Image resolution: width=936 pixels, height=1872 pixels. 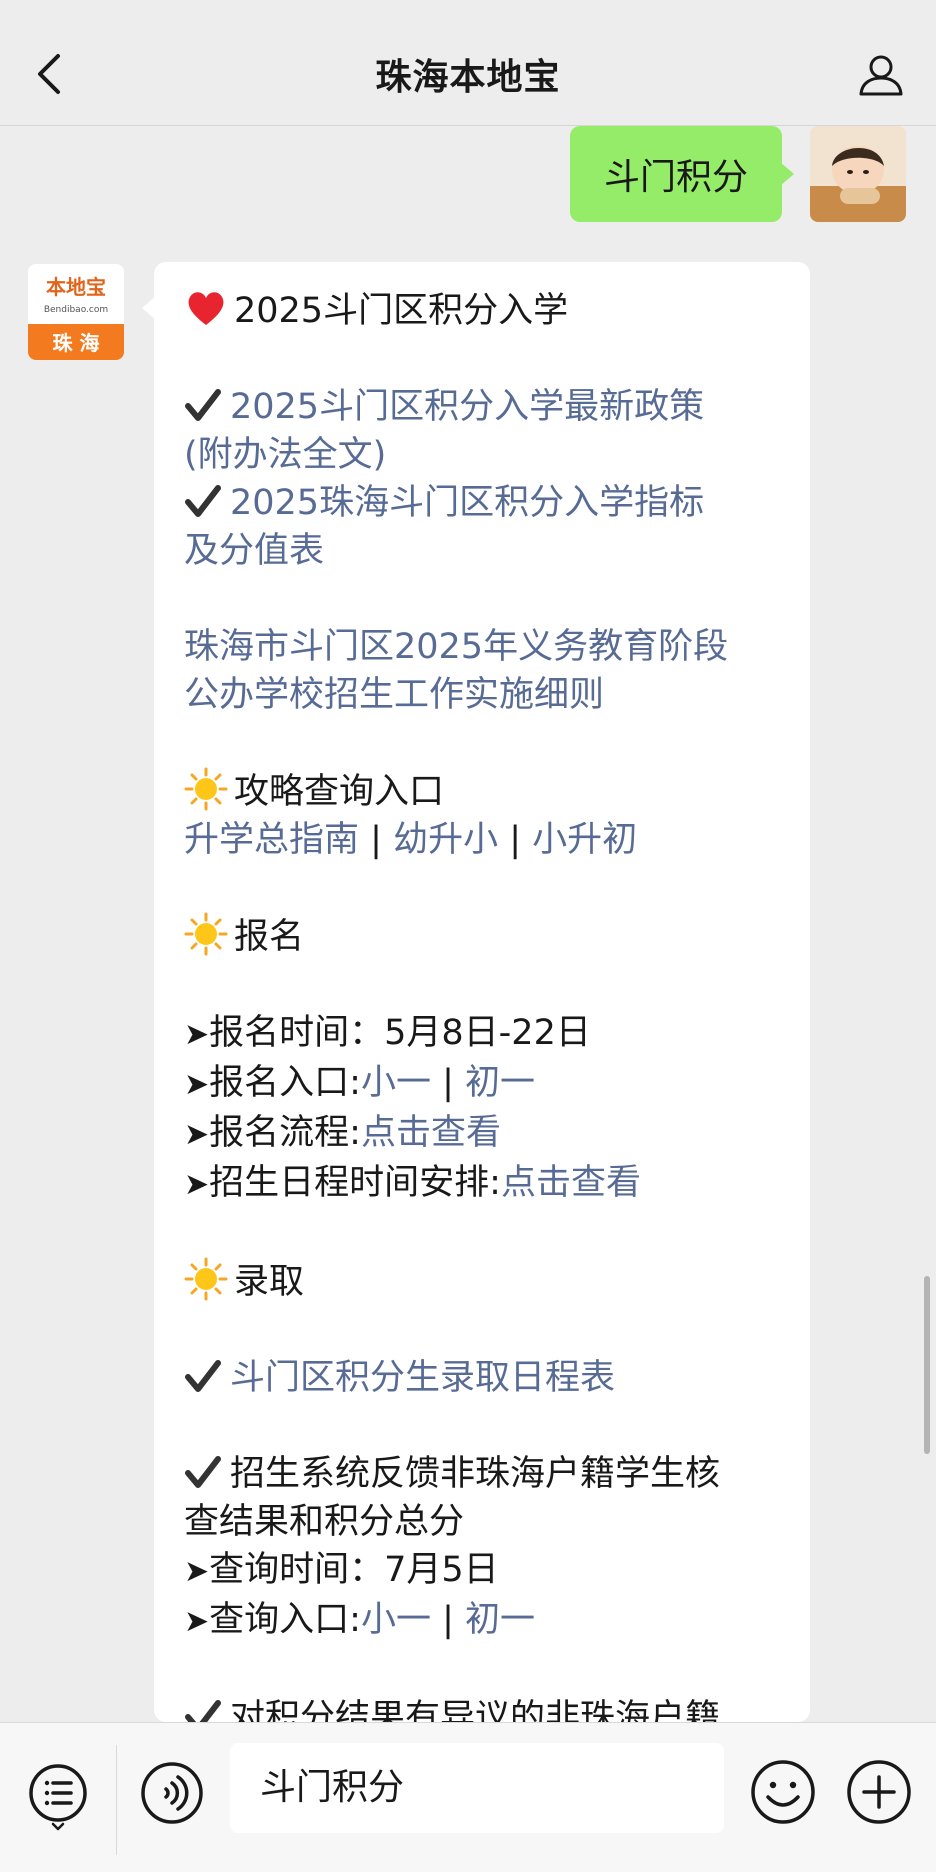 What do you see at coordinates (445, 840) in the screenshot?
I see `primary-entry-link: 幼升小` at bounding box center [445, 840].